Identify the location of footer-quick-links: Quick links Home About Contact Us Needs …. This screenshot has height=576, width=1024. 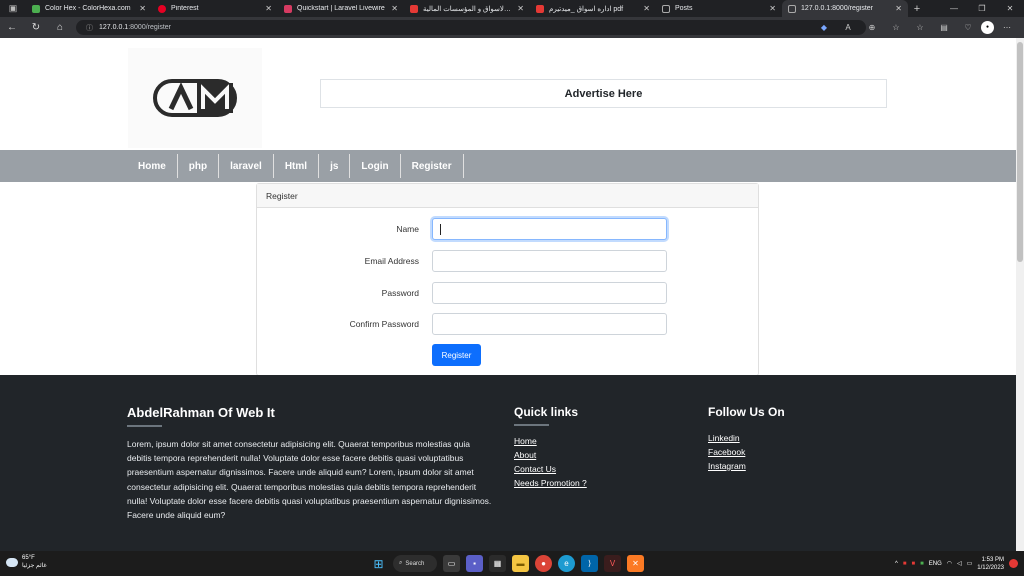
(550, 447).